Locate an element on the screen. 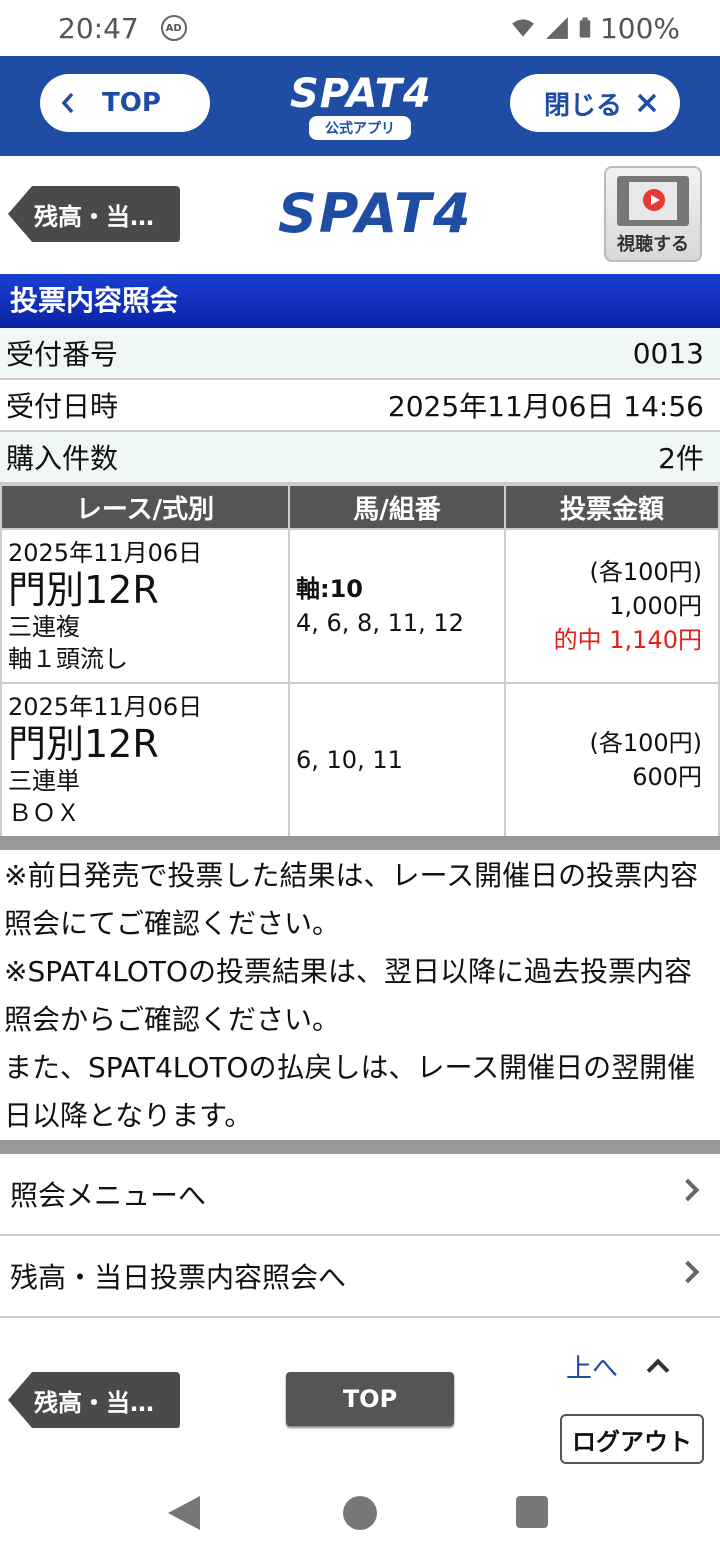  top-button-label: TOP is located at coordinates (131, 103).